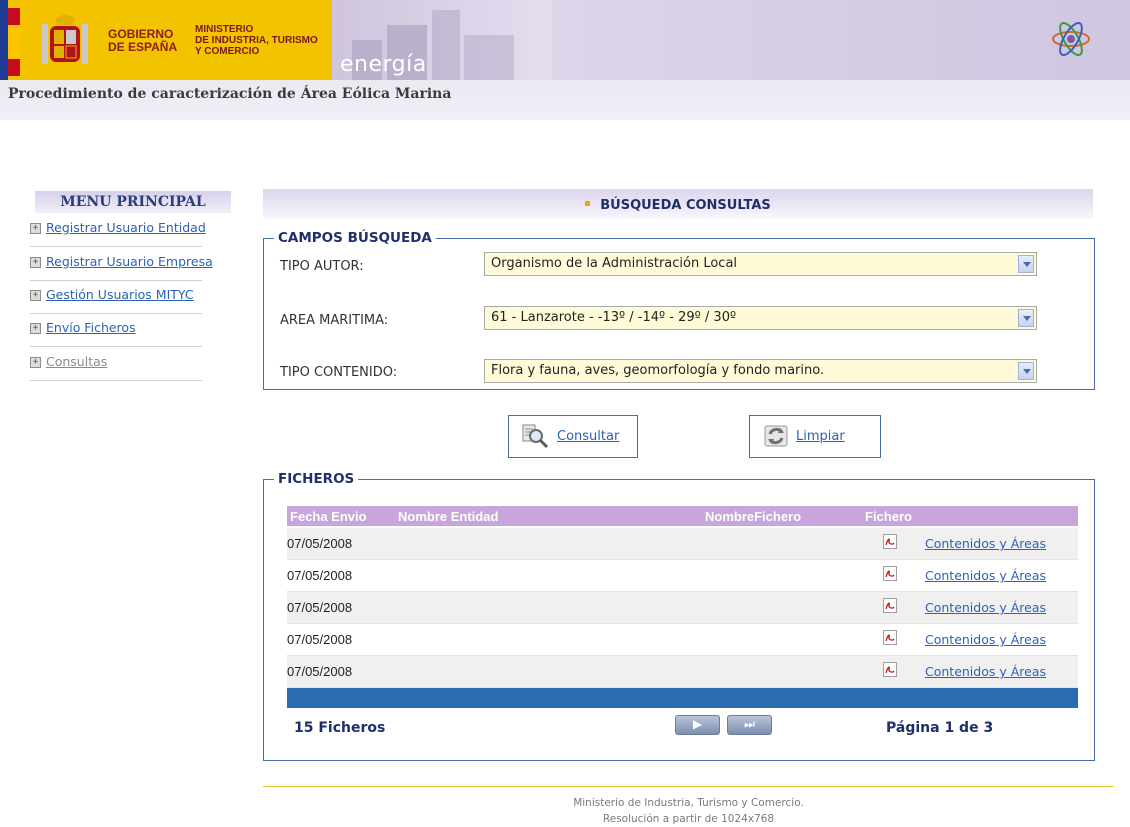 The width and height of the screenshot is (1130, 827). I want to click on limpiar-label: Limpiar, so click(820, 436).